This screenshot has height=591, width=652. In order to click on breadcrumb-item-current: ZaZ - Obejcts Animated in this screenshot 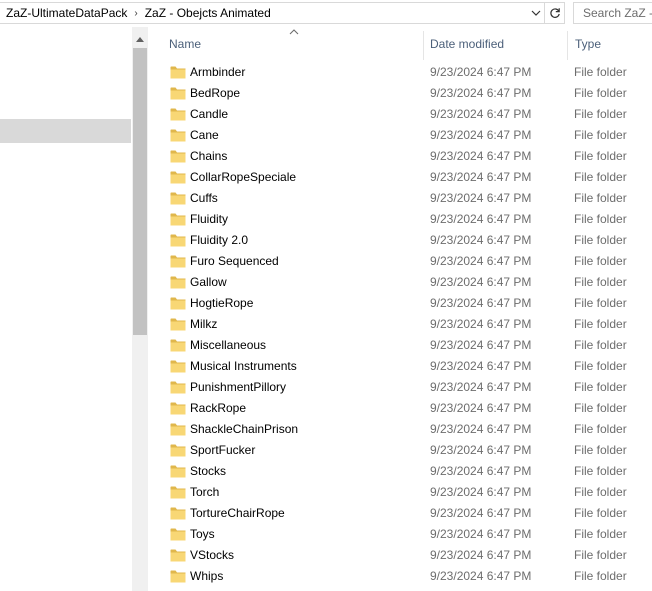, I will do `click(208, 13)`.